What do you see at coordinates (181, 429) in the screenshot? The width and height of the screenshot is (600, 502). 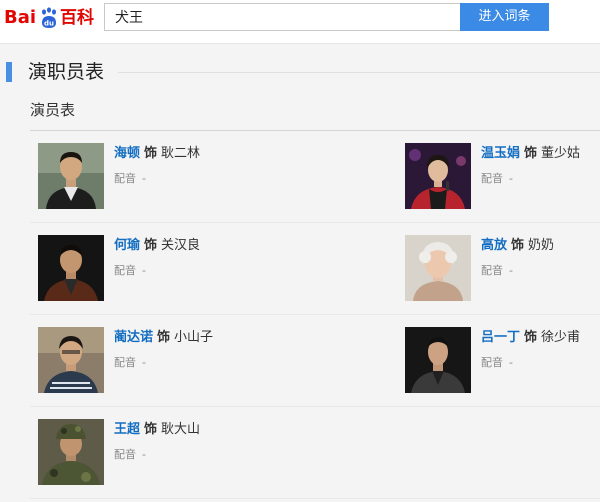 I see `role-name: 耿大山` at bounding box center [181, 429].